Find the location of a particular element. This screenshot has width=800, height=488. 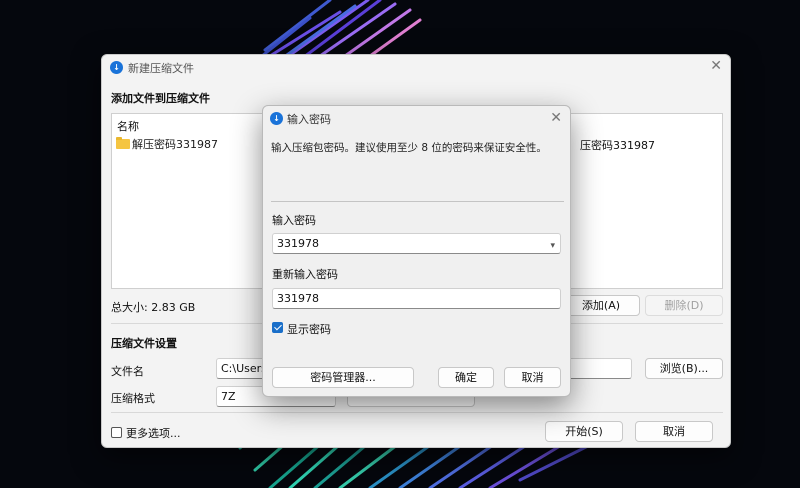

dialog-cancel-button: 取消 is located at coordinates (532, 377).